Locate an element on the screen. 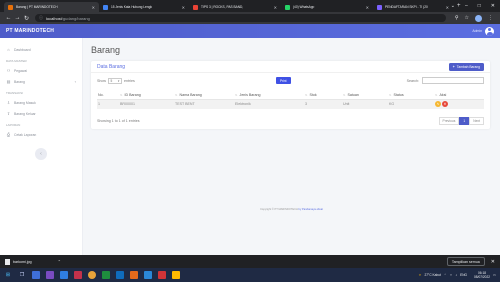 The image size is (500, 282). card-title: Data Barang is located at coordinates (111, 66).